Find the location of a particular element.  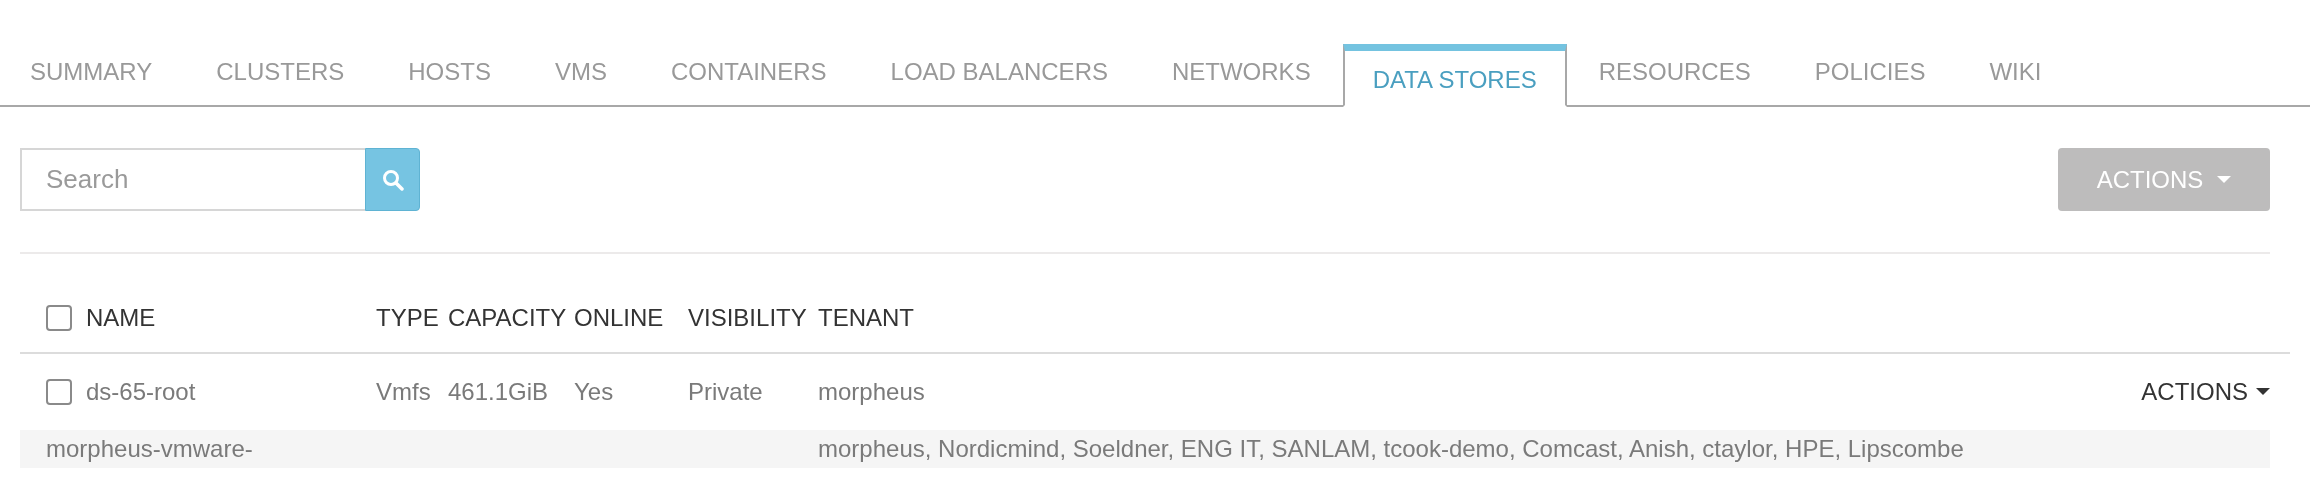

table-cell: morpheus is located at coordinates (871, 392).